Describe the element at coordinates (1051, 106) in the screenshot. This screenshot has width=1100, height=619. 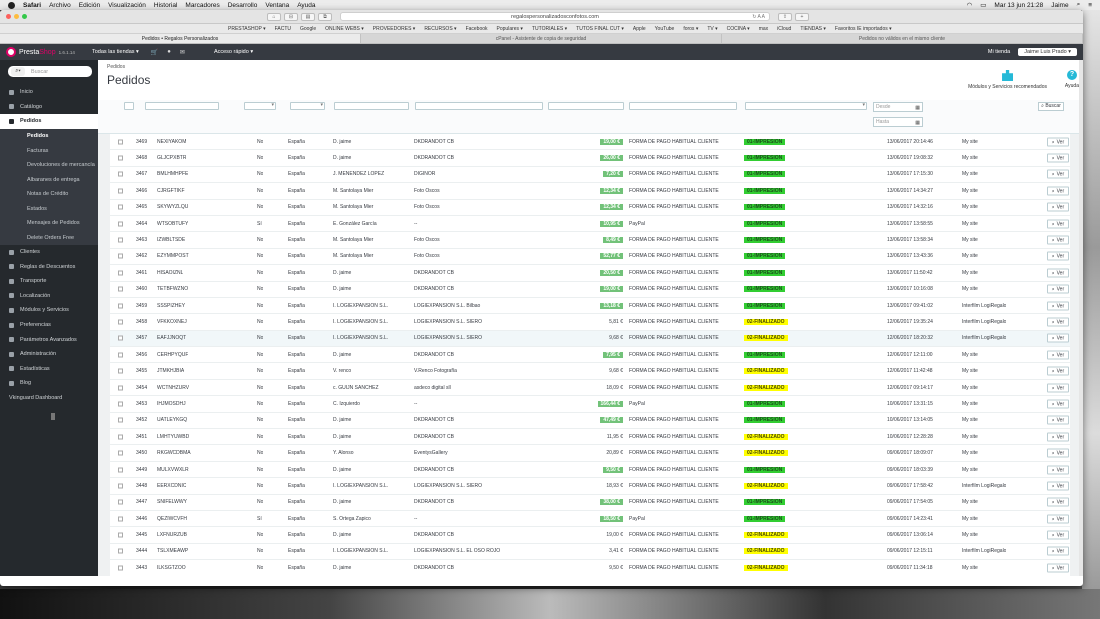
I see `search-button: ⌕ Buscar` at that location.